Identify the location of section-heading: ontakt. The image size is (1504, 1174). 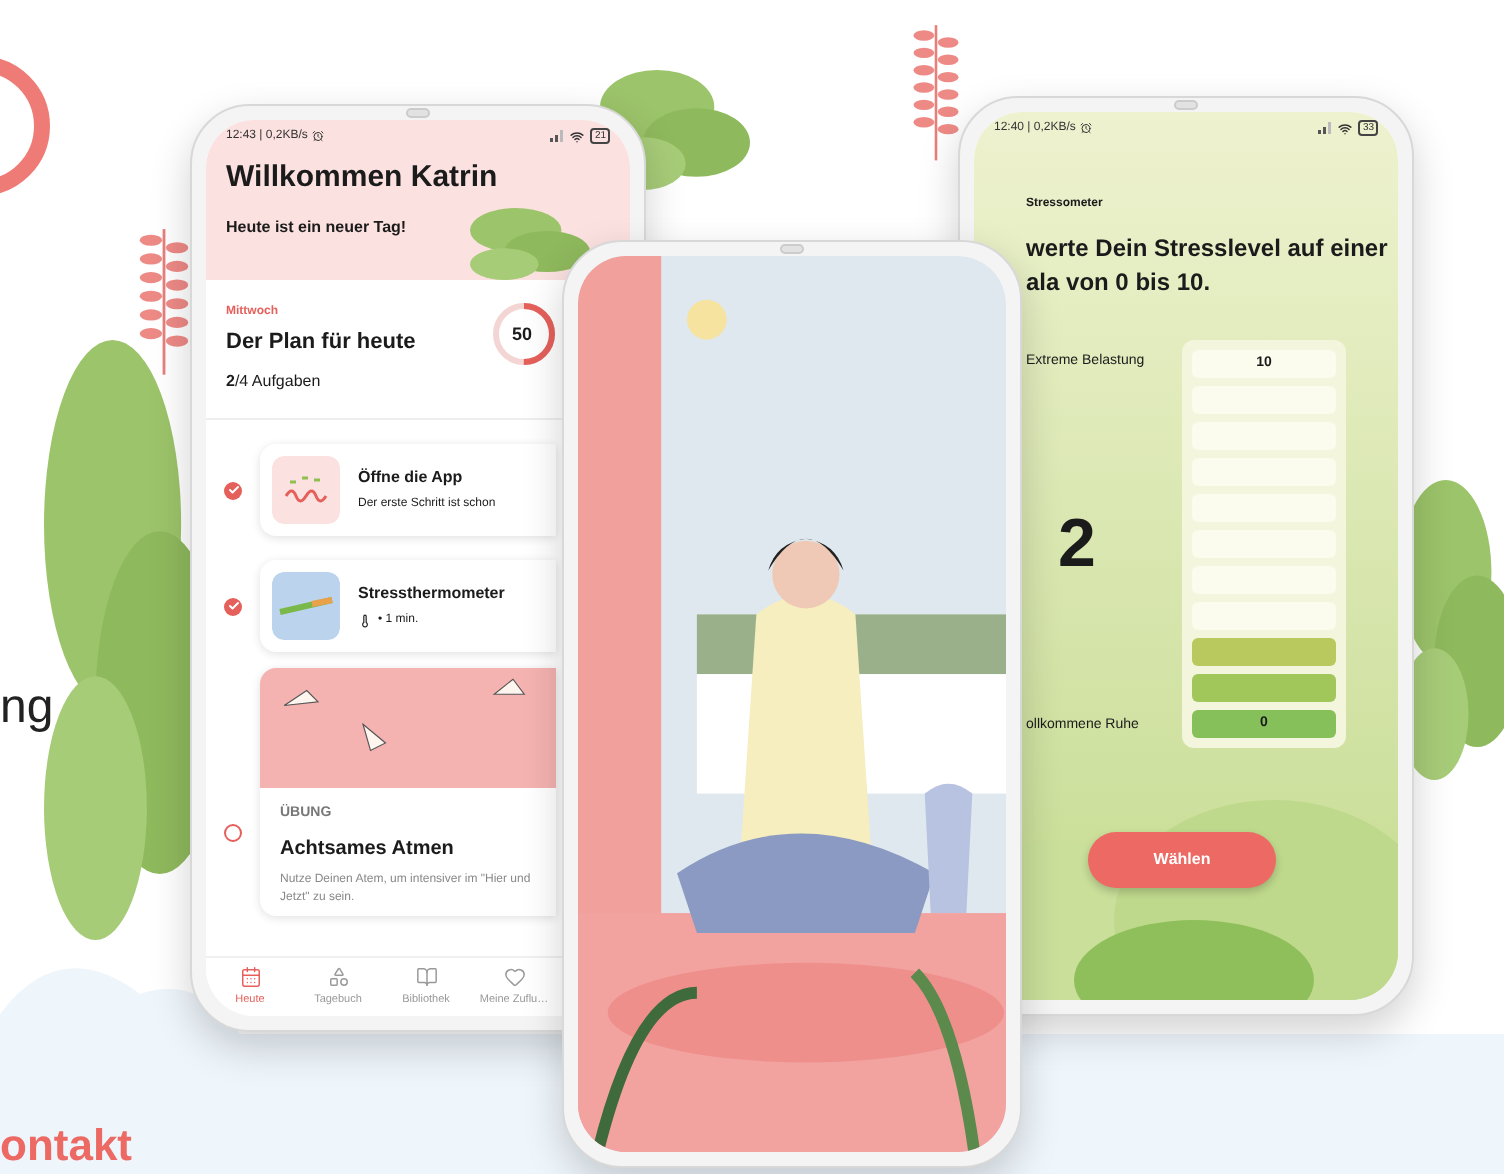
(66, 1146).